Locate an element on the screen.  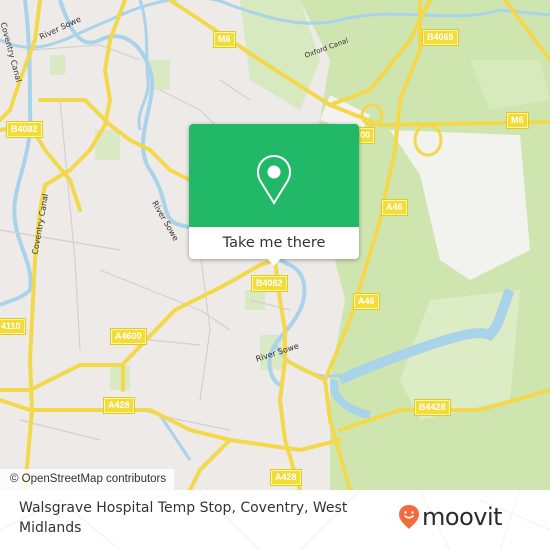
popup-header is located at coordinates (274, 175).